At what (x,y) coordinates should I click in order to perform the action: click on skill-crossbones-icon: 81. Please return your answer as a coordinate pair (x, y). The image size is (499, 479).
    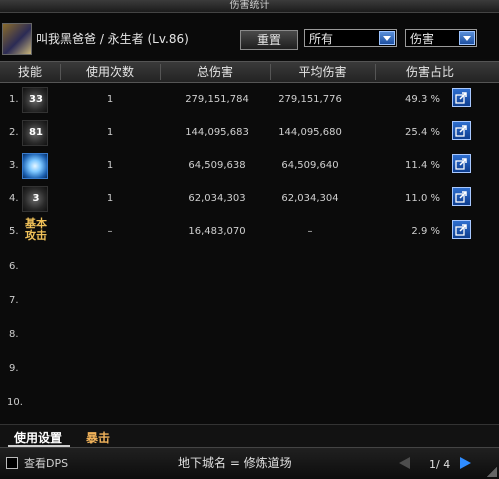
    Looking at the image, I should click on (35, 133).